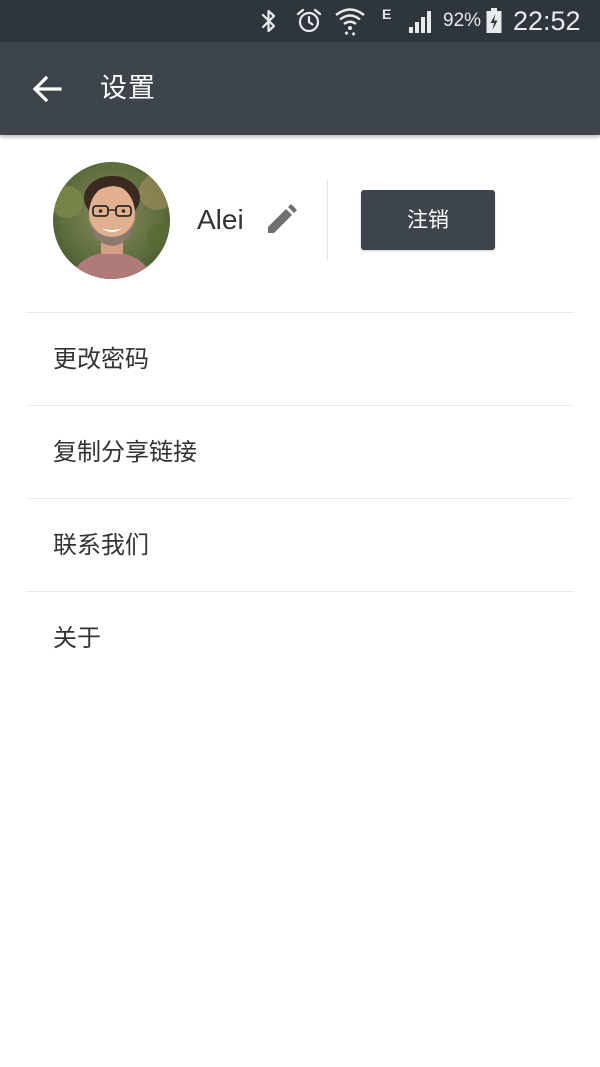  Describe the element at coordinates (309, 21) in the screenshot. I see `alarm-icon` at that location.